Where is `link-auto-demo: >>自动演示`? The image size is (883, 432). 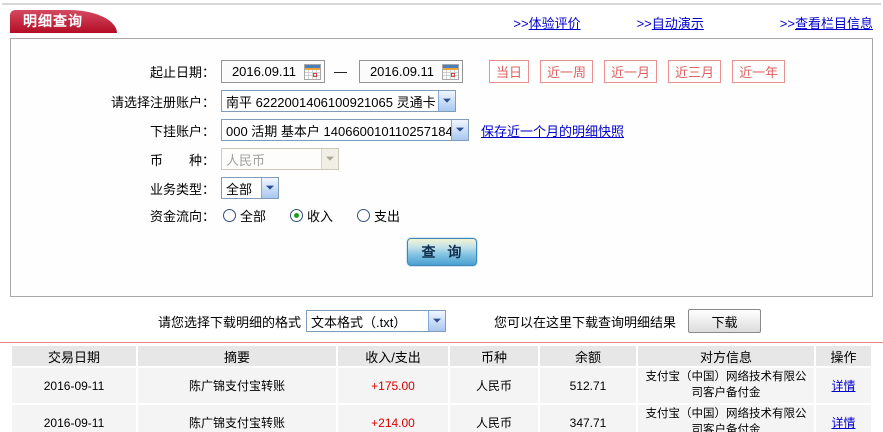
link-auto-demo: >>自动演示 is located at coordinates (670, 22).